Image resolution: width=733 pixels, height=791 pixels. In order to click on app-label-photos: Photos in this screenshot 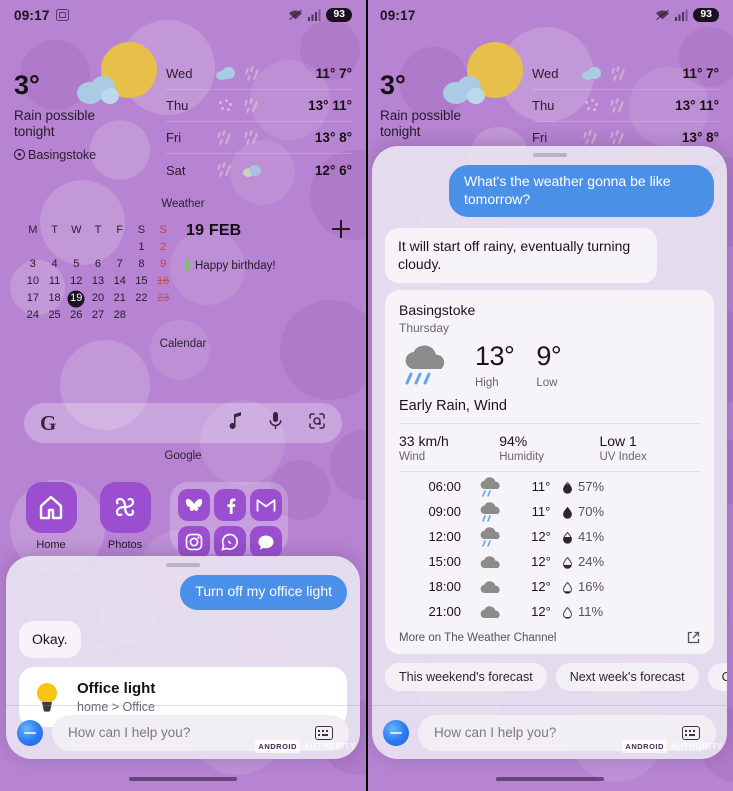, I will do `click(125, 545)`.